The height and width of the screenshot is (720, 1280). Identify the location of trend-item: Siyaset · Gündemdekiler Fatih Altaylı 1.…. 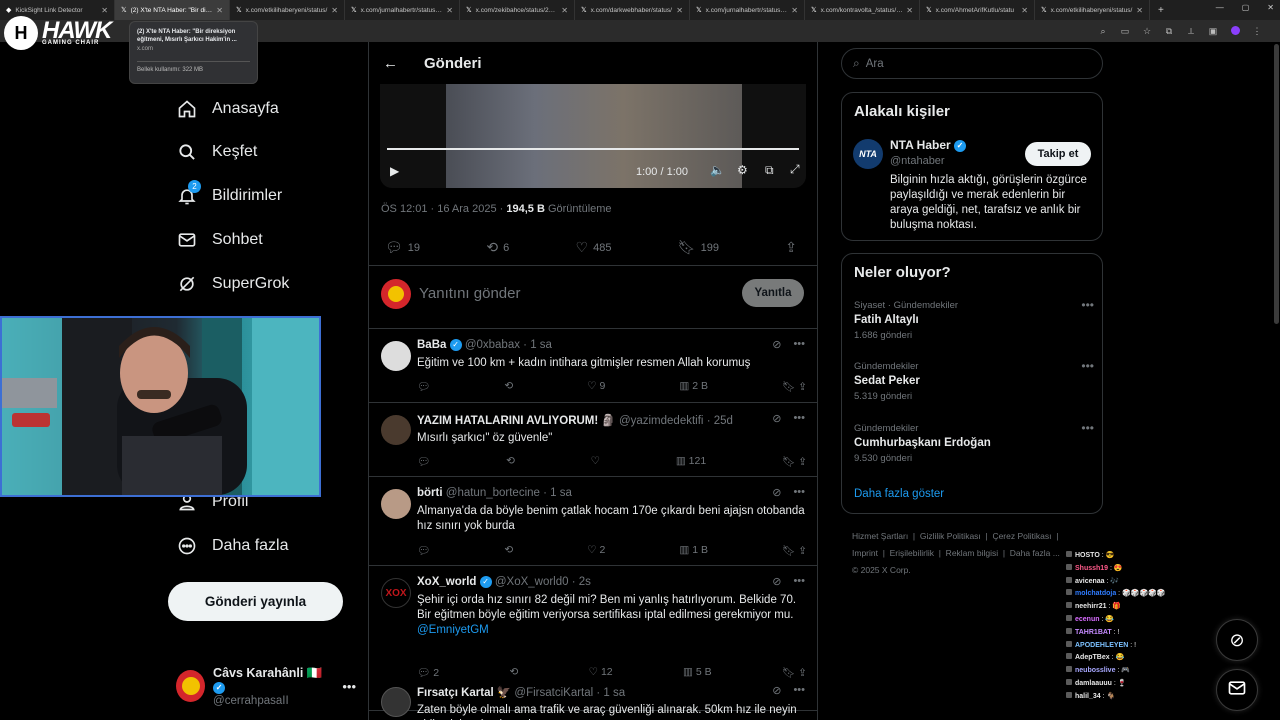
(974, 319).